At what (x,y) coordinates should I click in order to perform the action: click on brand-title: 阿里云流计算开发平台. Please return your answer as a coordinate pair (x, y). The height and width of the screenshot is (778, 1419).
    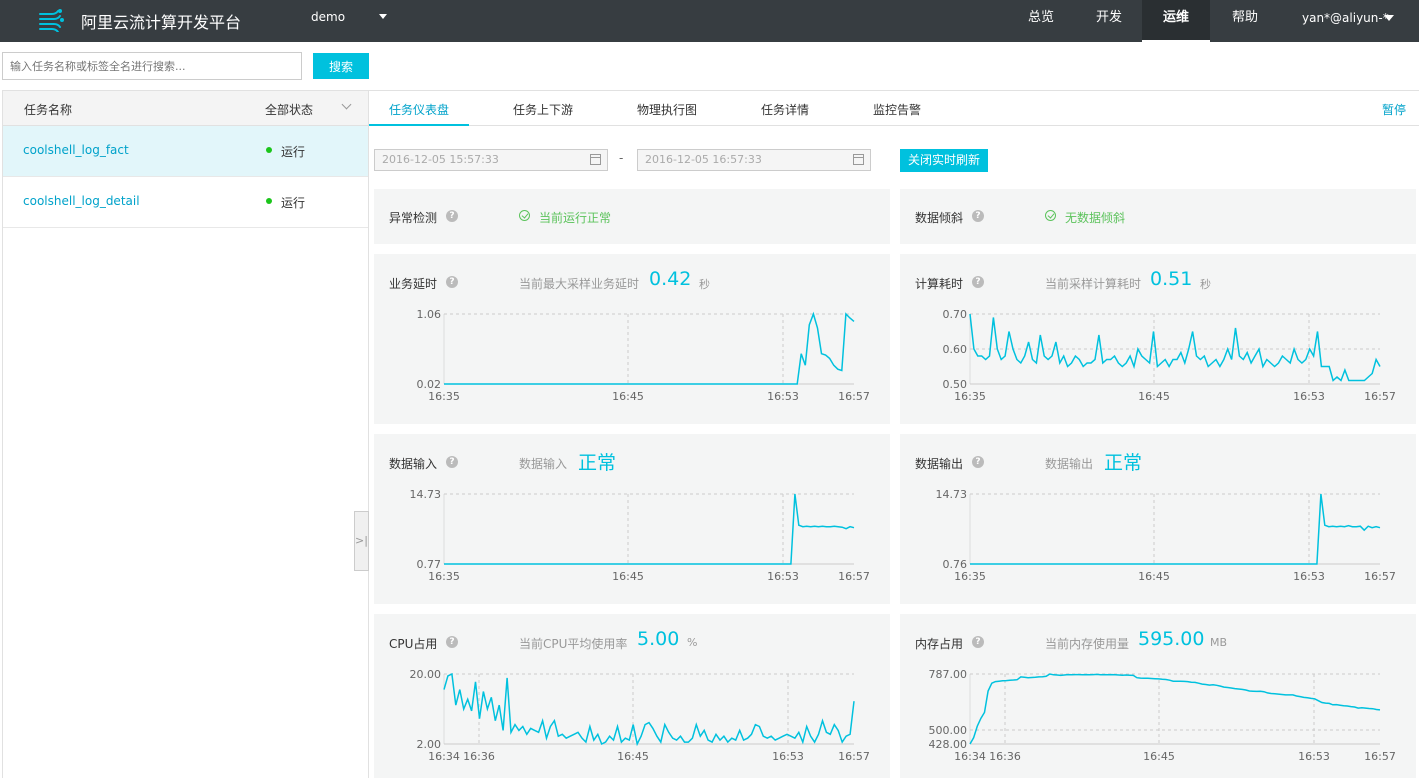
    Looking at the image, I should click on (161, 21).